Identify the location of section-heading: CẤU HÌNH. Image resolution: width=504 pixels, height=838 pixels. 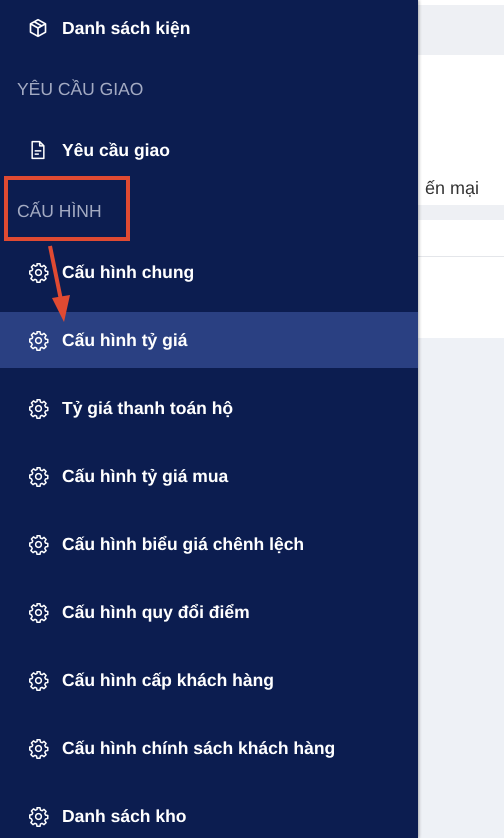
(59, 211).